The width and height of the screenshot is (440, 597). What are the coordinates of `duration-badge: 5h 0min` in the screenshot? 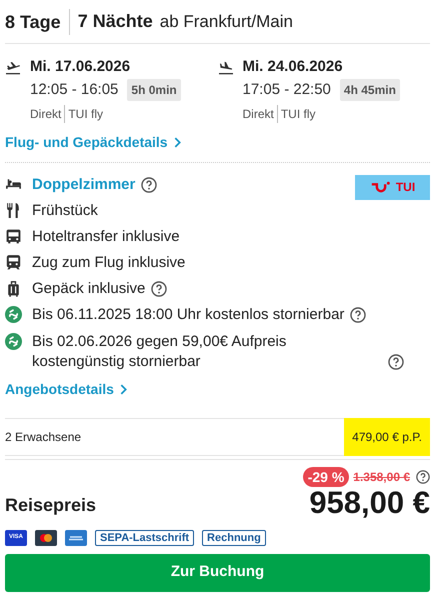 It's located at (154, 90).